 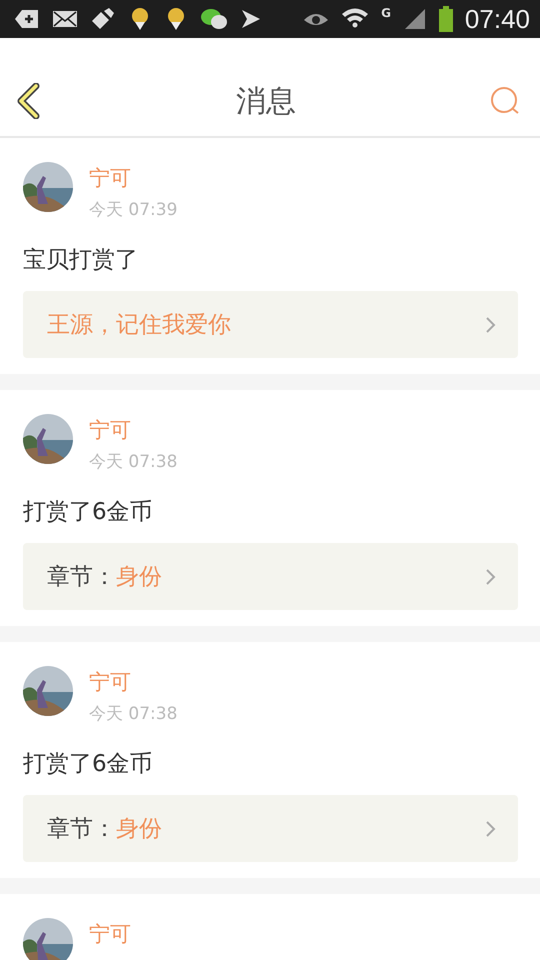 What do you see at coordinates (65, 19) in the screenshot?
I see `mail-icon` at bounding box center [65, 19].